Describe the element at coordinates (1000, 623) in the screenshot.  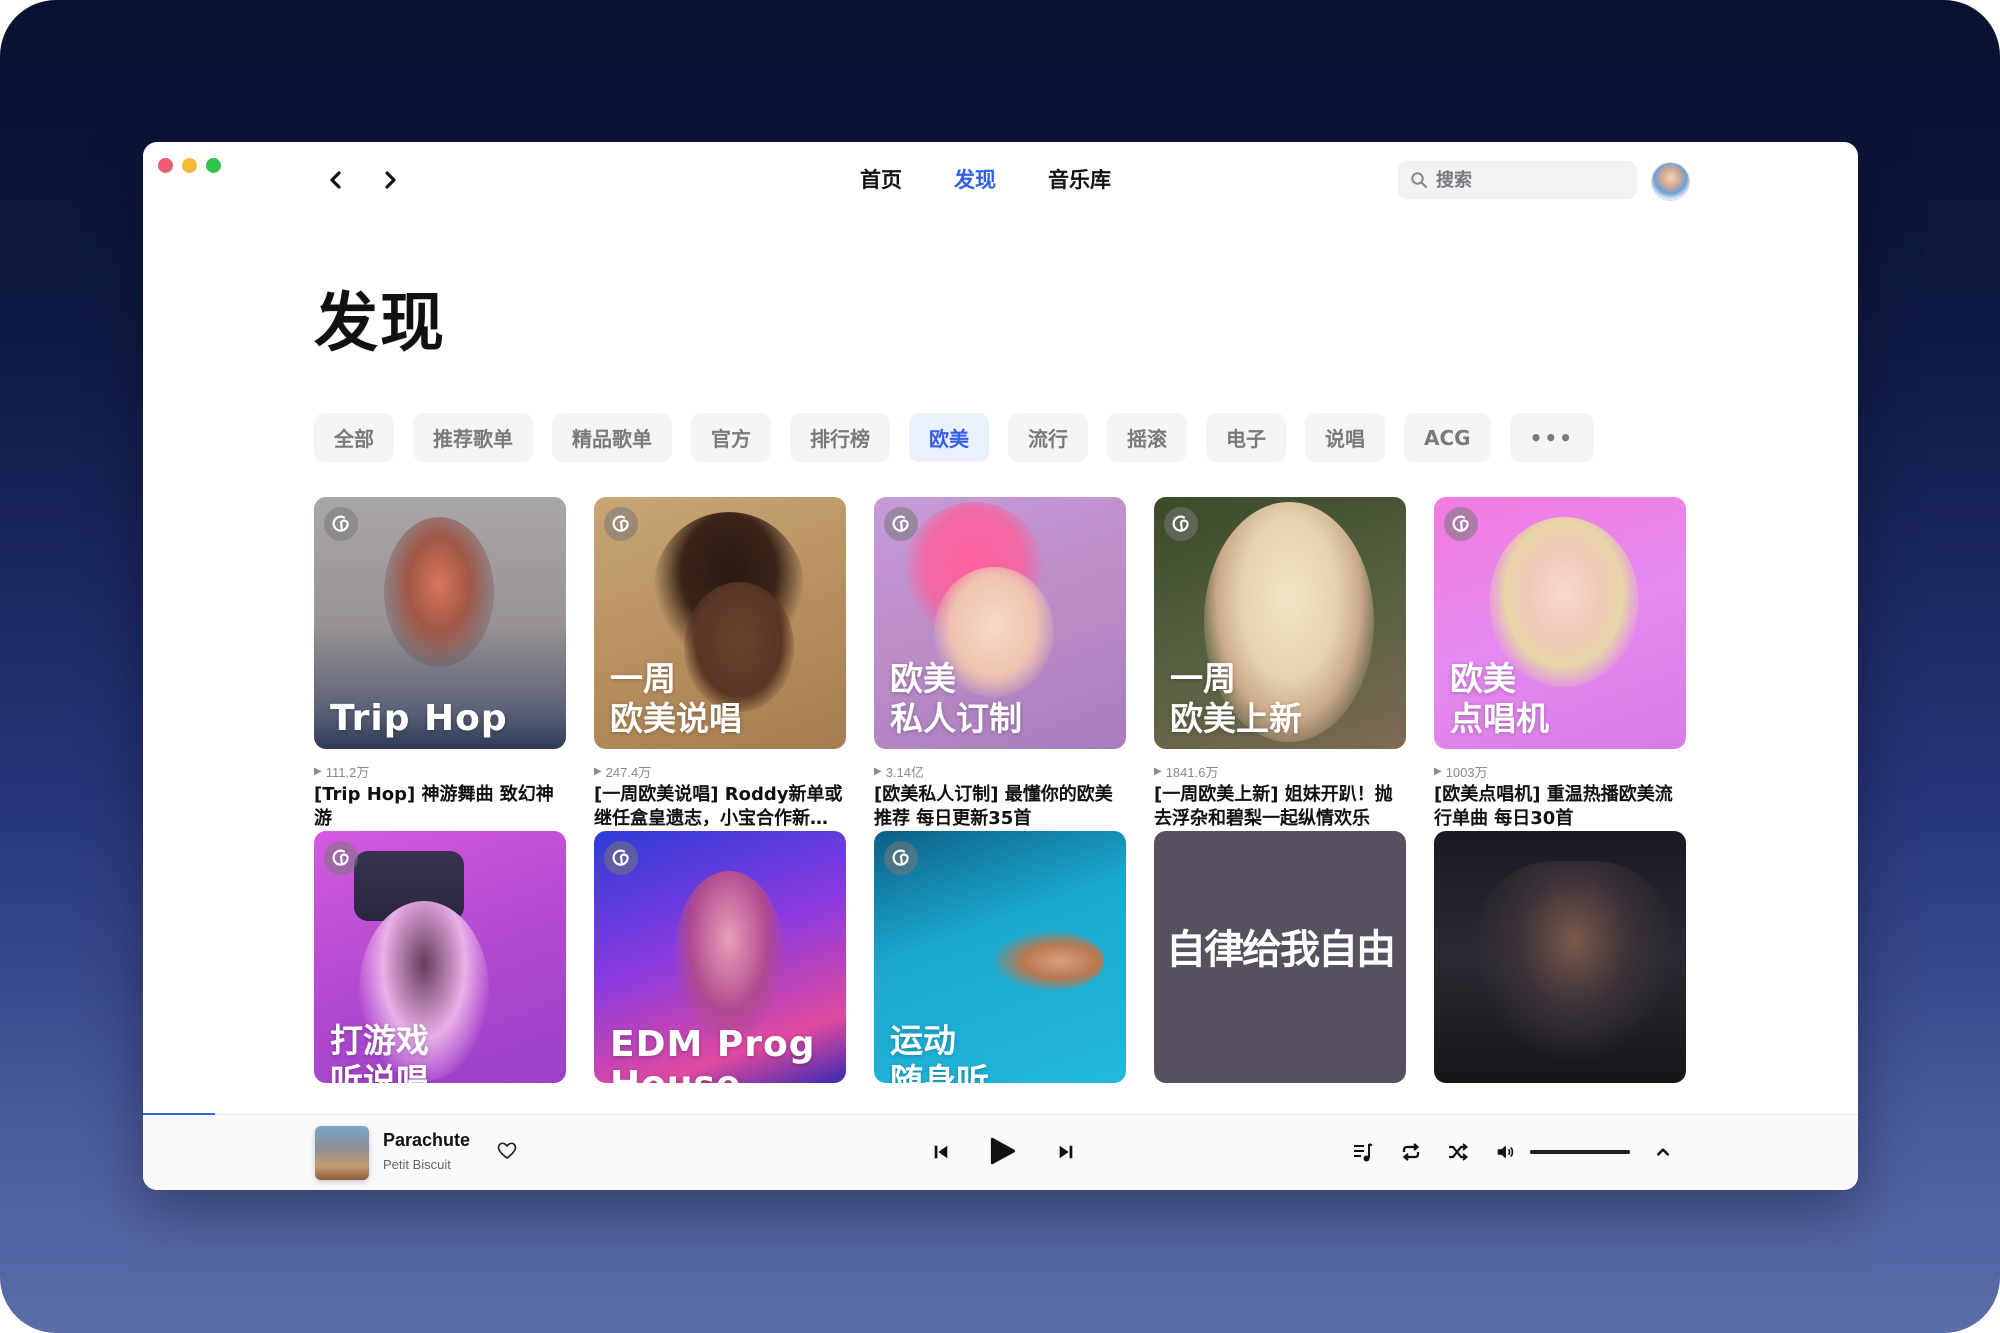
I see `playlist-cover: 欧美 私人订制` at that location.